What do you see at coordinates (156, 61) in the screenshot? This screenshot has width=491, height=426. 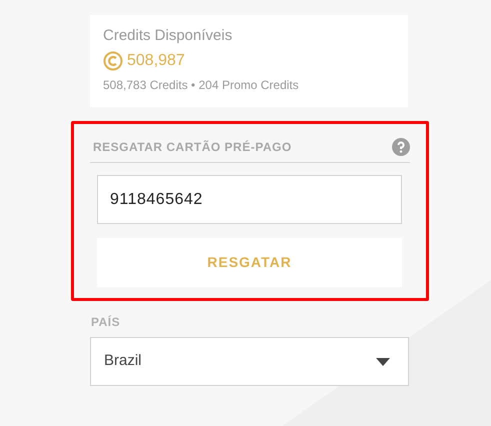 I see `credit-total: 508,987` at bounding box center [156, 61].